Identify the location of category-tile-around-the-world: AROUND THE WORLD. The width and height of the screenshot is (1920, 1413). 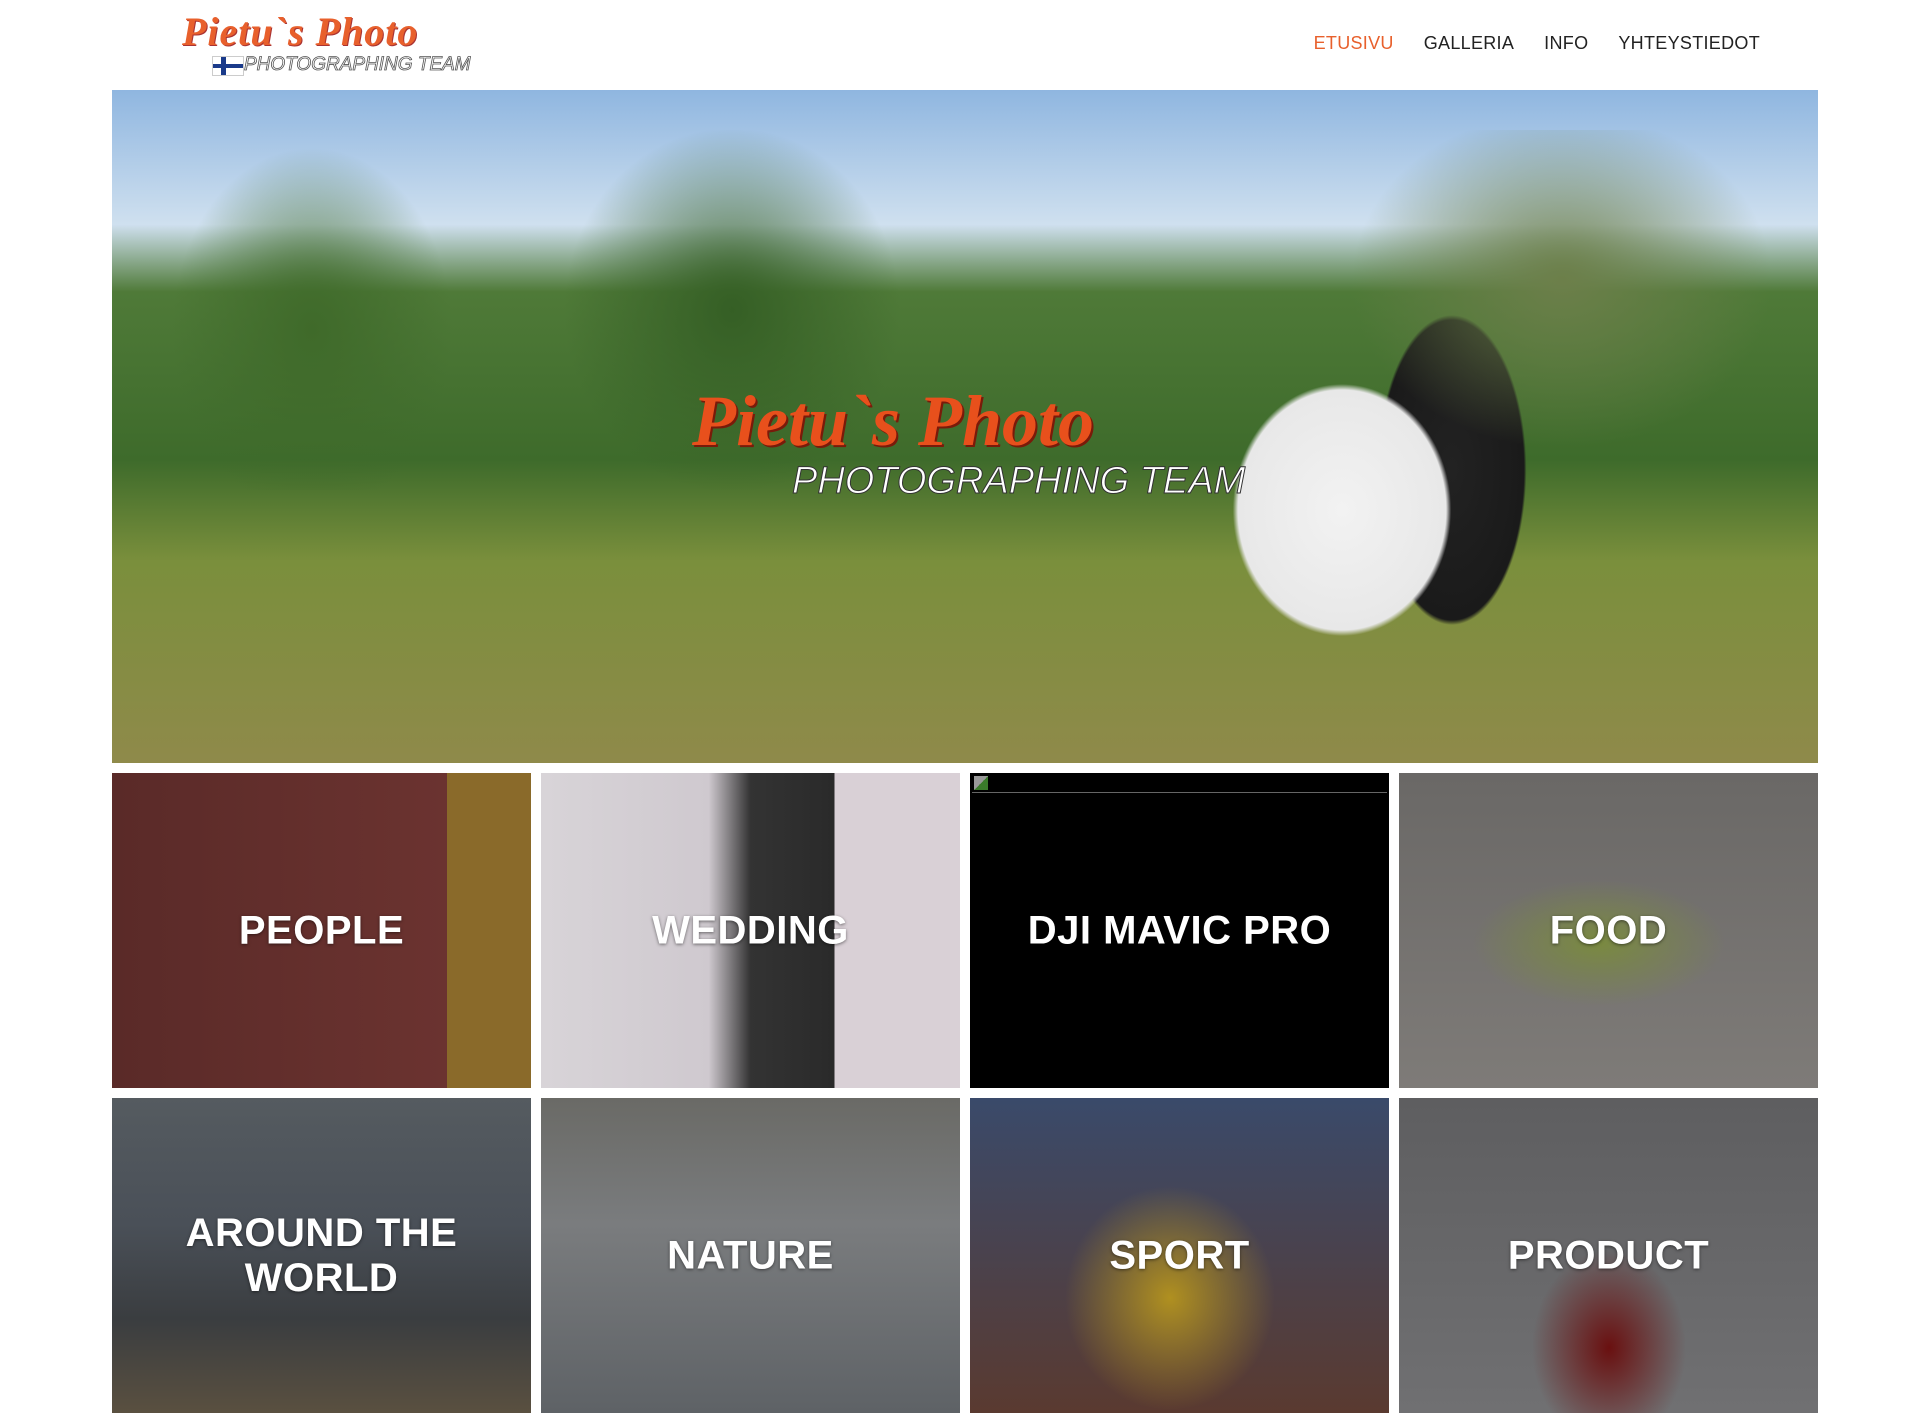
(321, 1255).